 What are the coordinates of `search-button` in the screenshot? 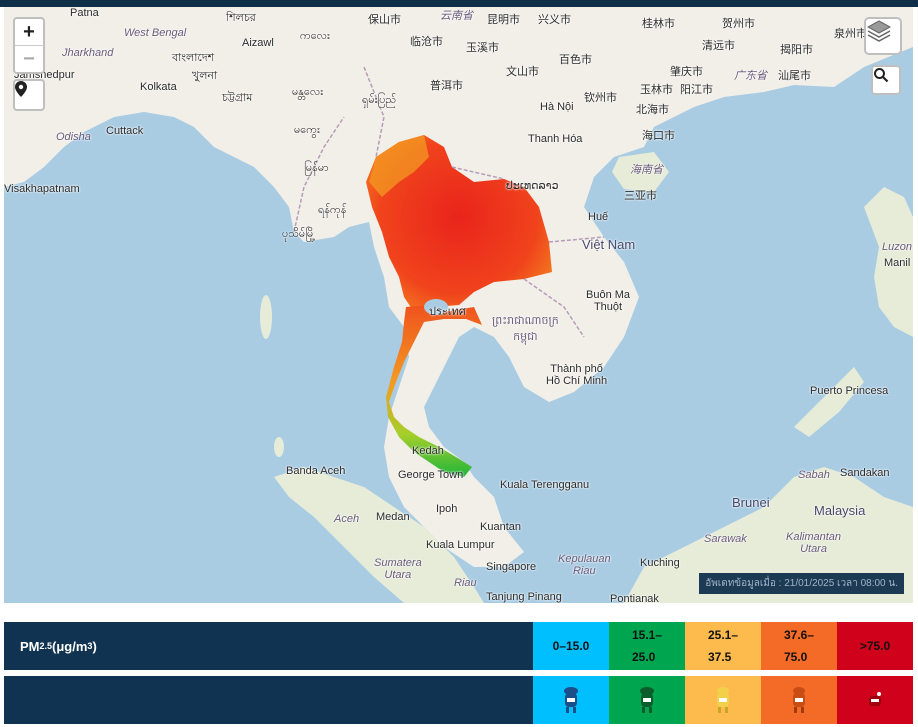 It's located at (886, 80).